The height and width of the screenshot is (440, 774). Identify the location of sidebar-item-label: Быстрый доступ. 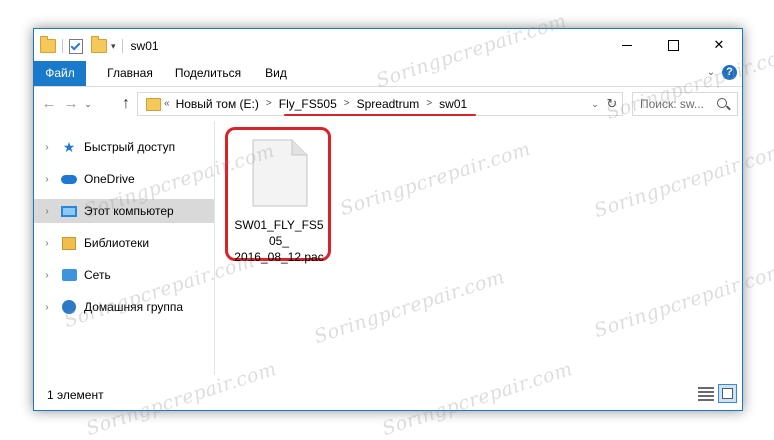
(130, 147).